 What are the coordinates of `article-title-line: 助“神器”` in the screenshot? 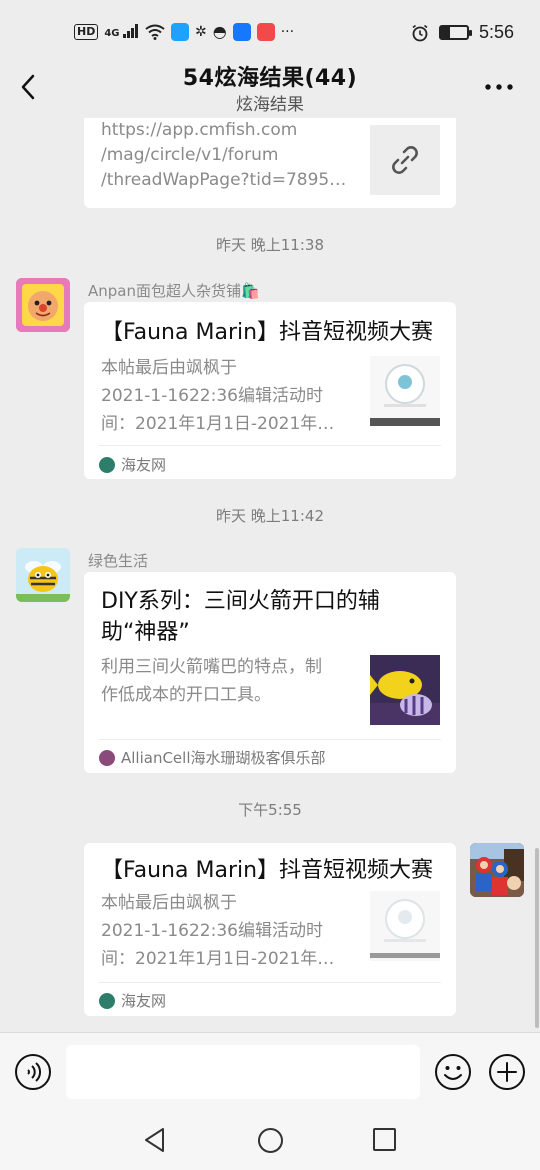 It's located at (145, 632).